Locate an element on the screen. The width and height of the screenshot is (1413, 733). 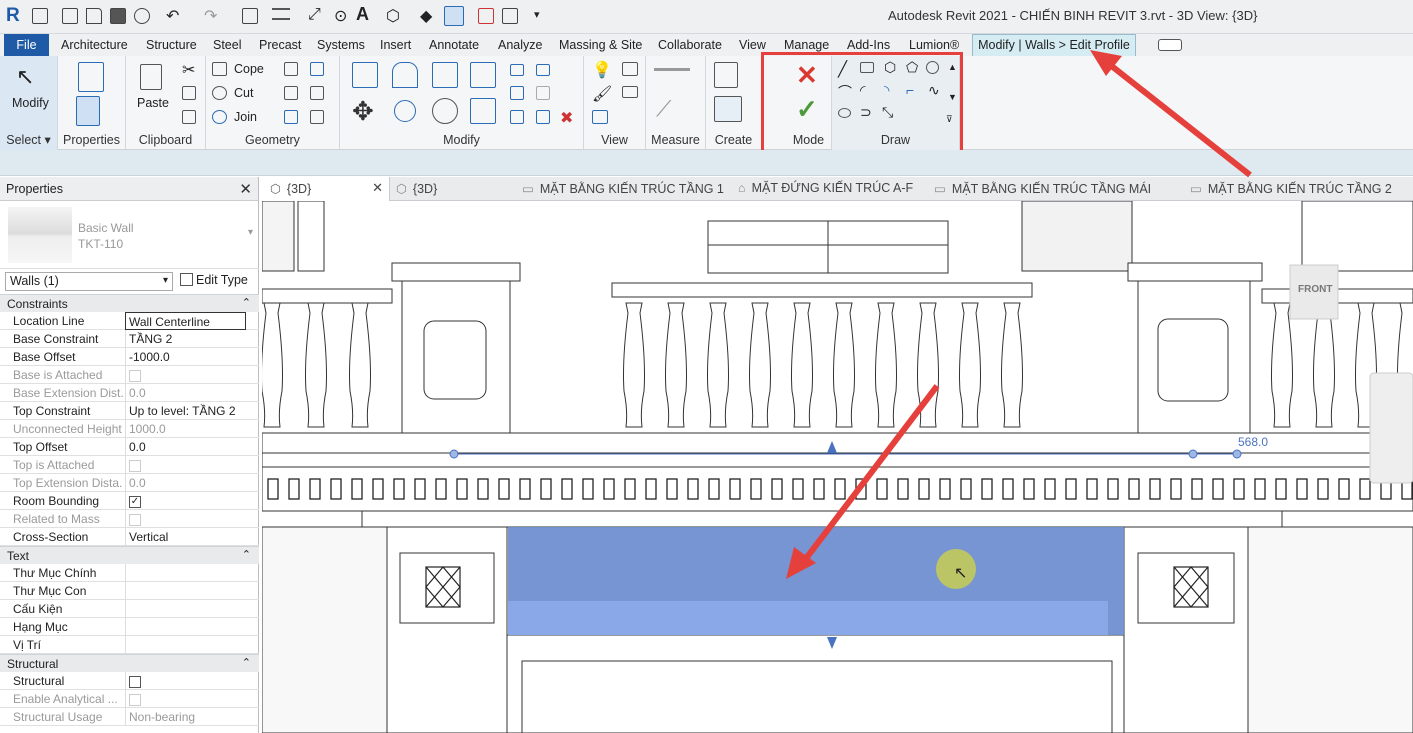
match-icon is located at coordinates (189, 117).